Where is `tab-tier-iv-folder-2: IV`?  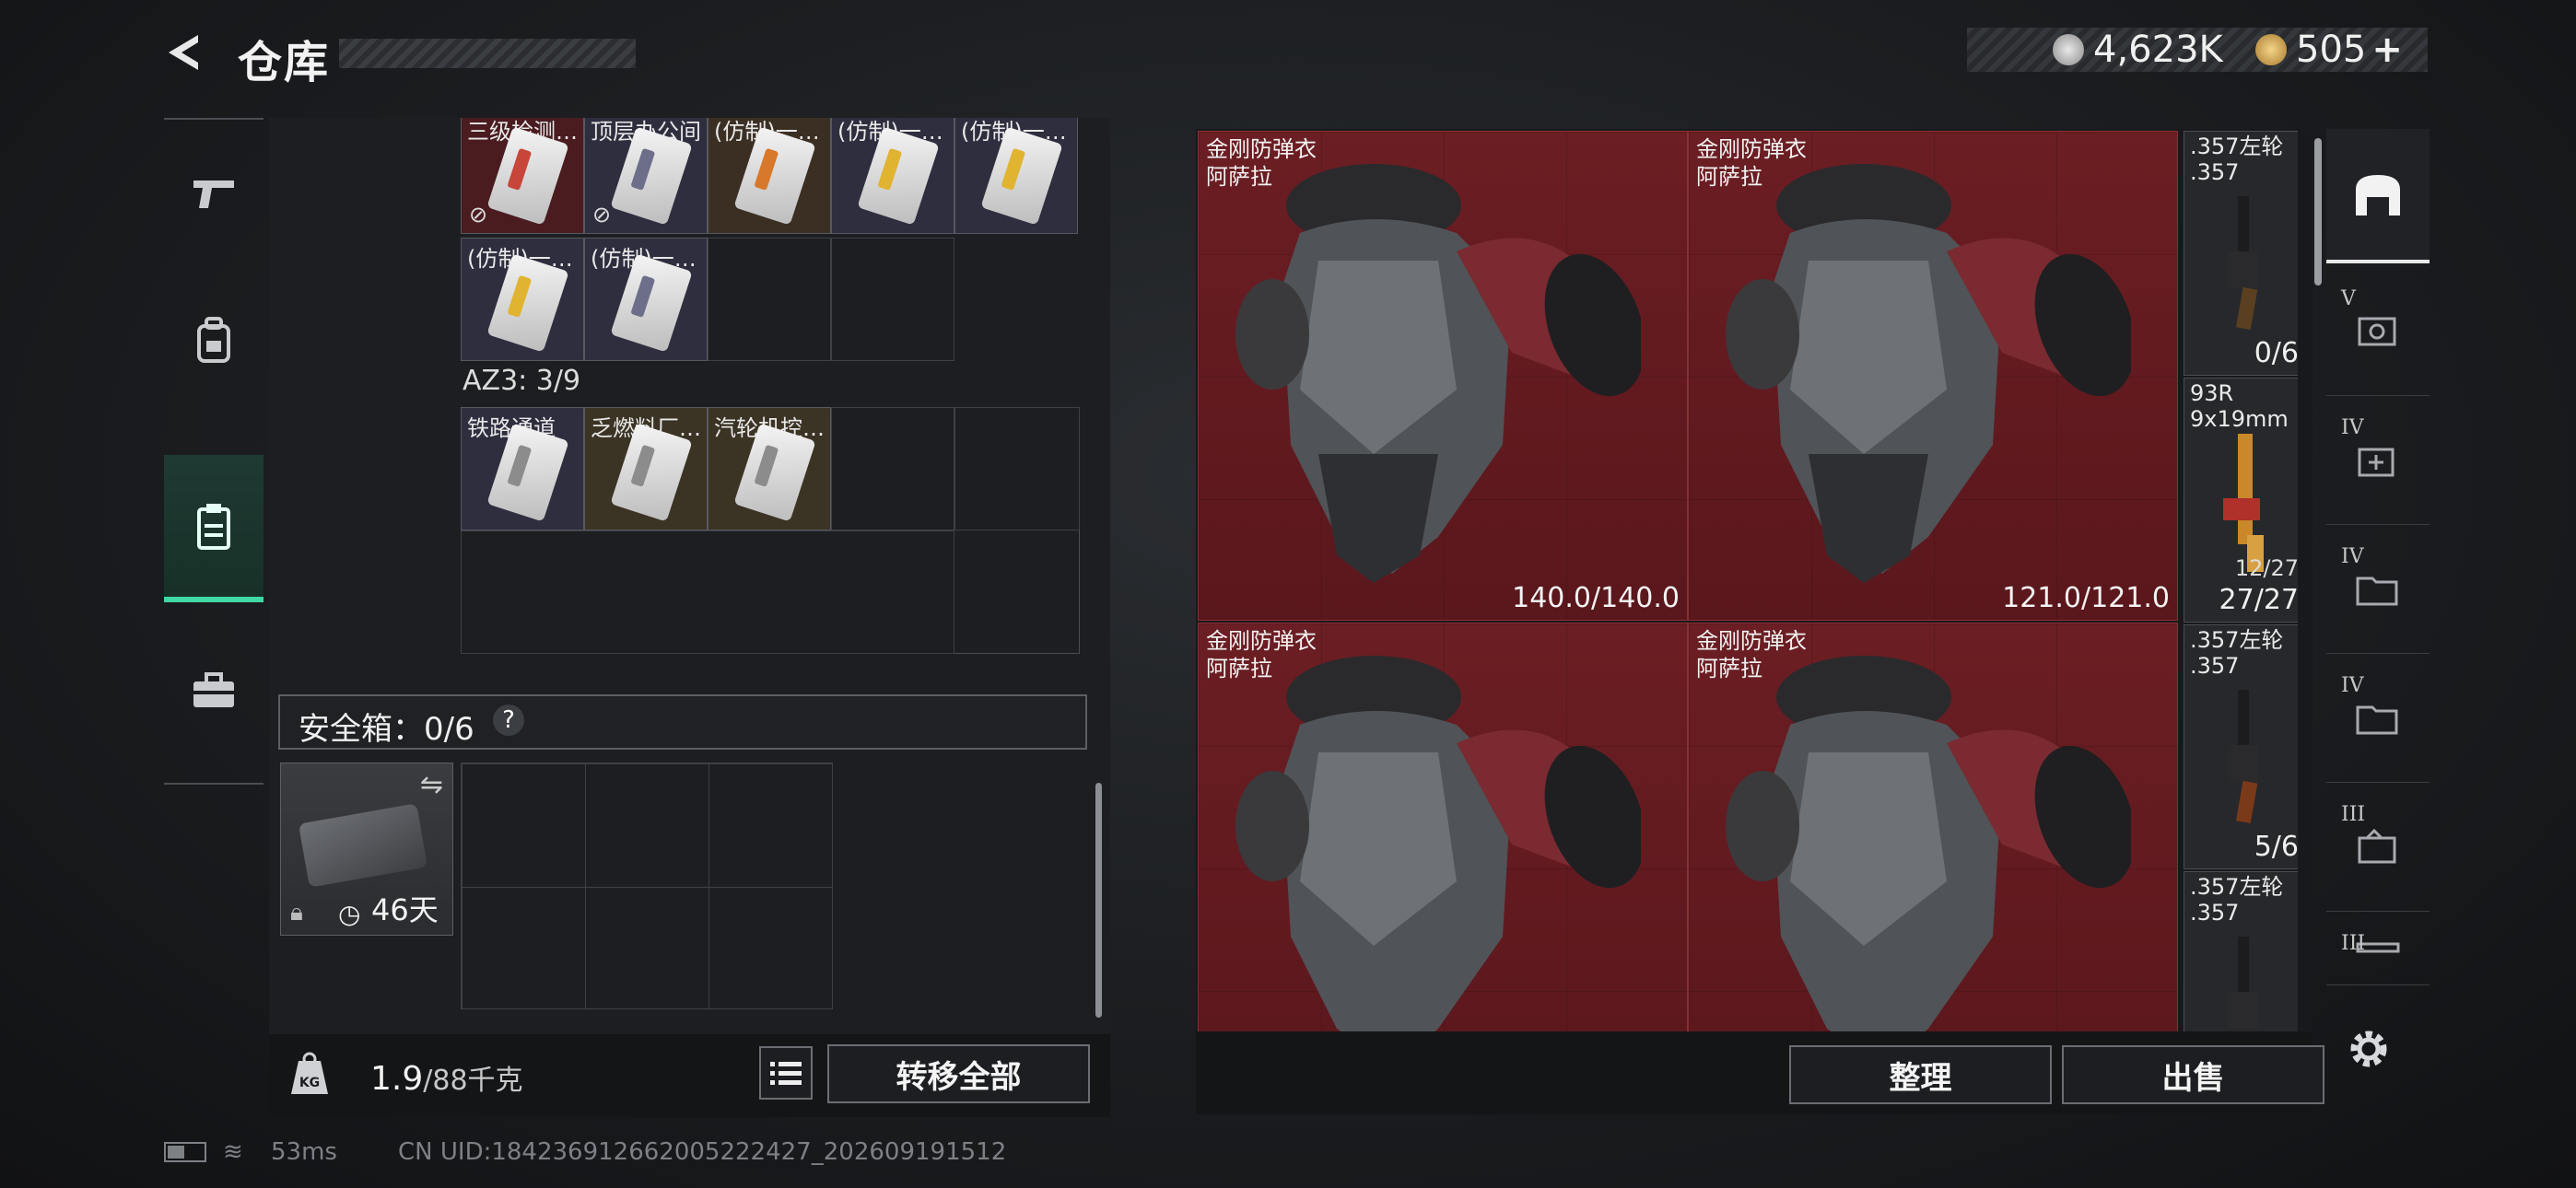 tab-tier-iv-folder-2: IV is located at coordinates (2378, 719).